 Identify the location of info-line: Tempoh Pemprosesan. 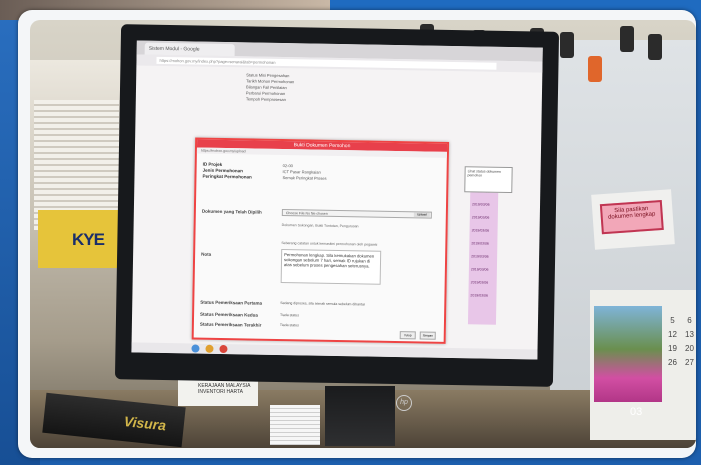
(265, 99).